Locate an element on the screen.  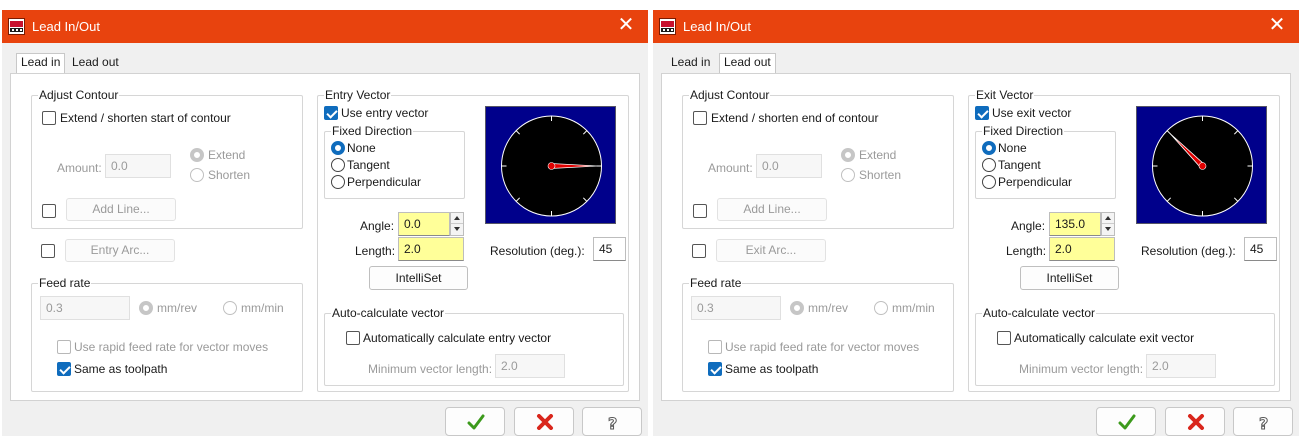
group-title: Entry Vector is located at coordinates (358, 95).